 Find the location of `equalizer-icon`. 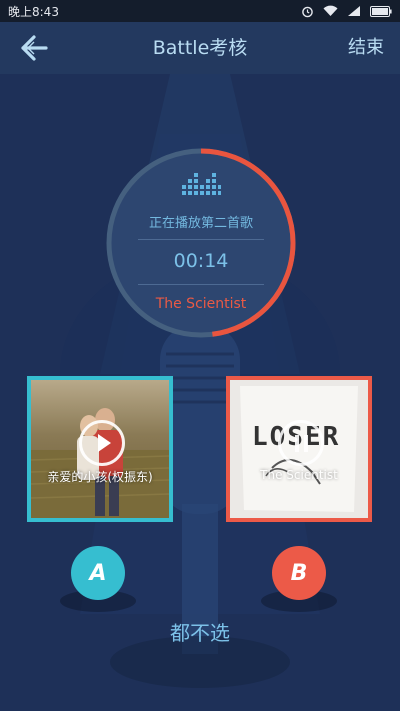

equalizer-icon is located at coordinates (201, 184).